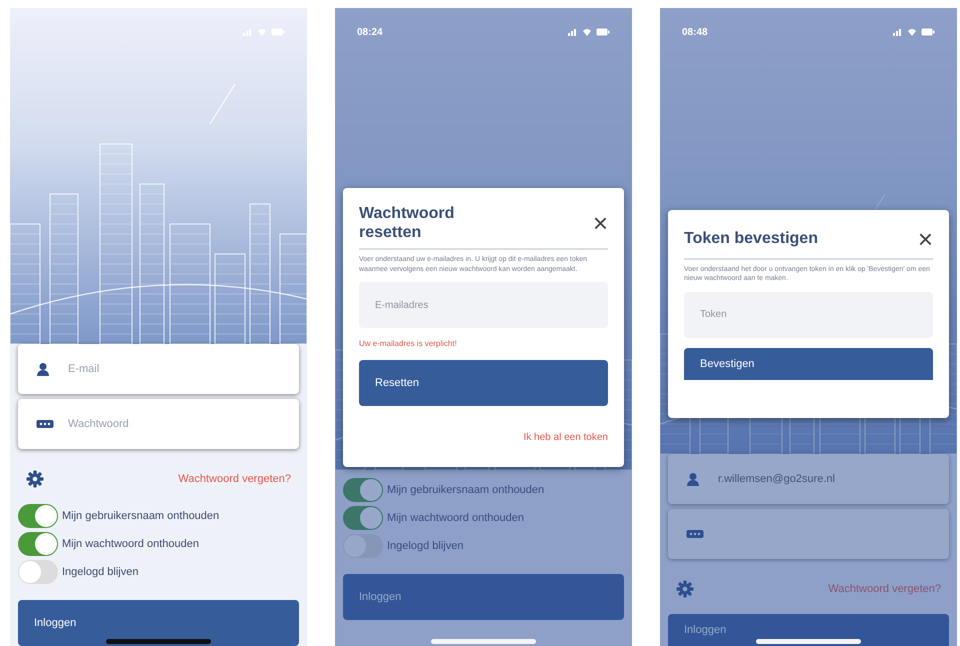  I want to click on modal-title: Token bevestigen, so click(751, 239).